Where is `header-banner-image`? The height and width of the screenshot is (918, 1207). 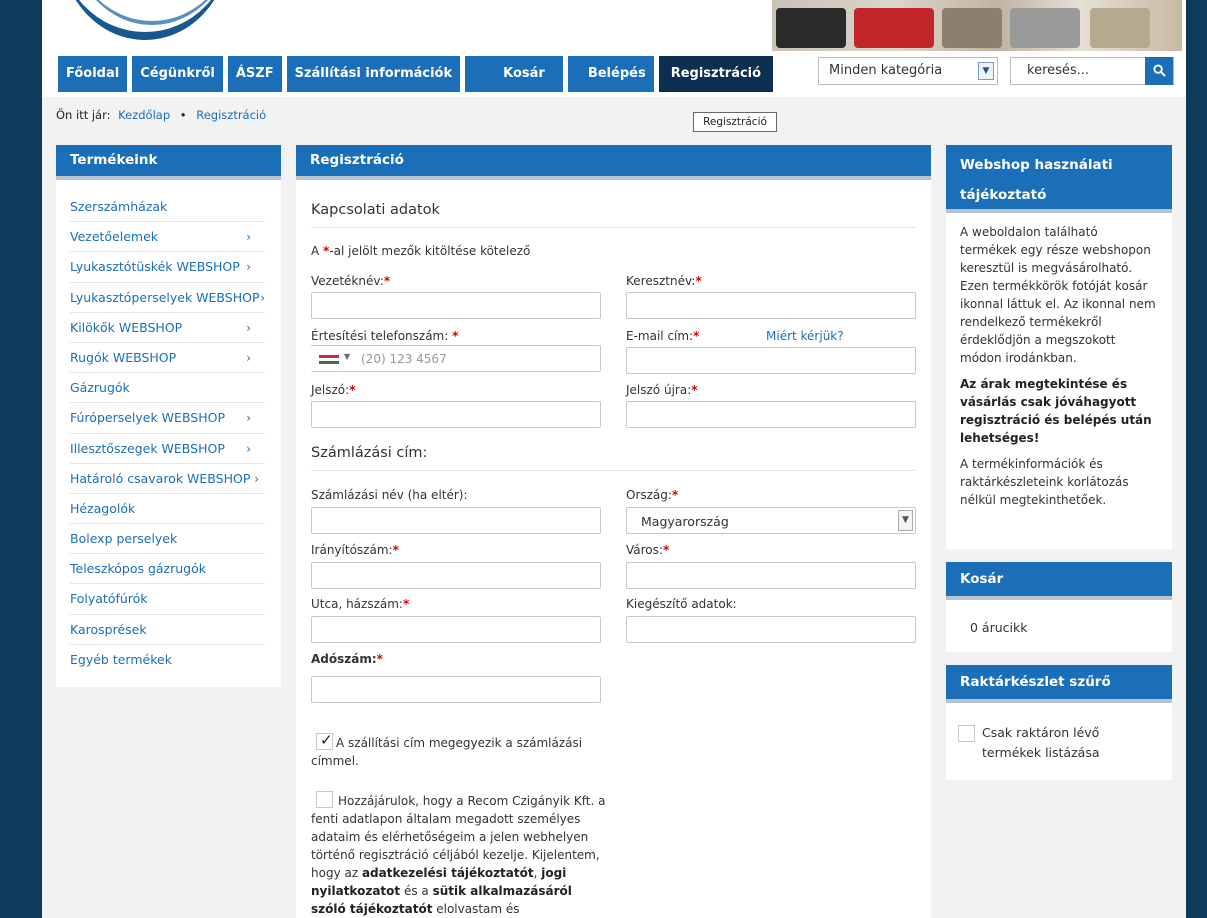
header-banner-image is located at coordinates (977, 25).